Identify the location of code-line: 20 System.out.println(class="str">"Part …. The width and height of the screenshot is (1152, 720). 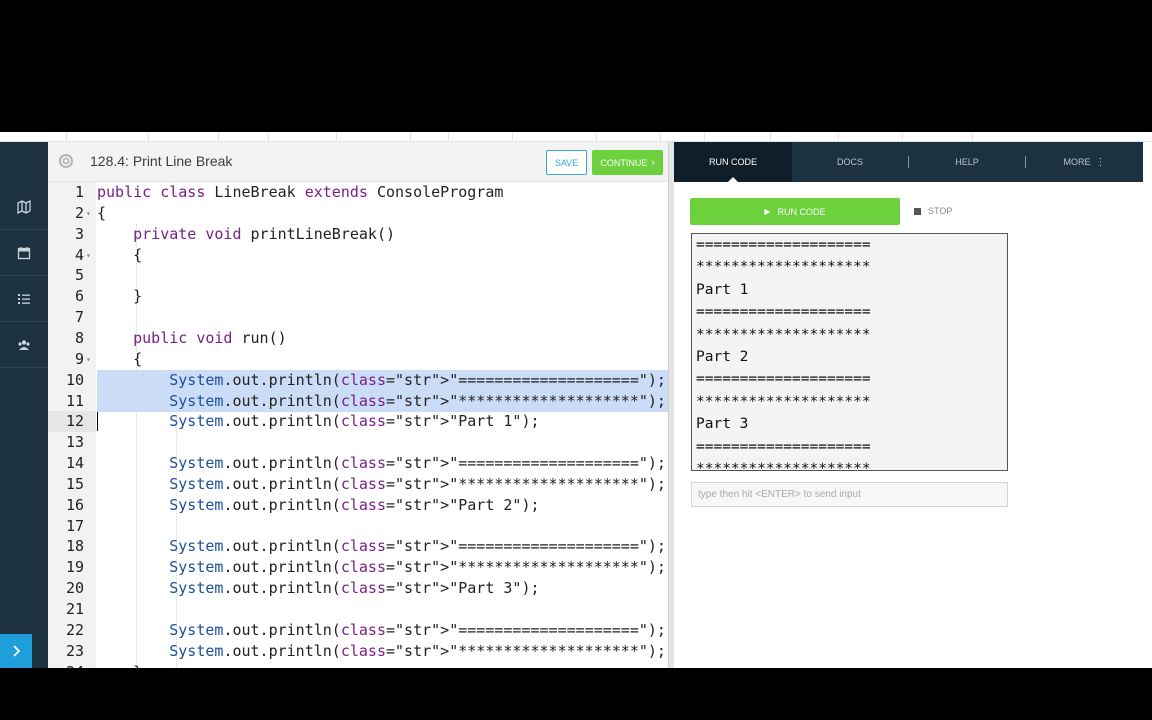
(358, 588).